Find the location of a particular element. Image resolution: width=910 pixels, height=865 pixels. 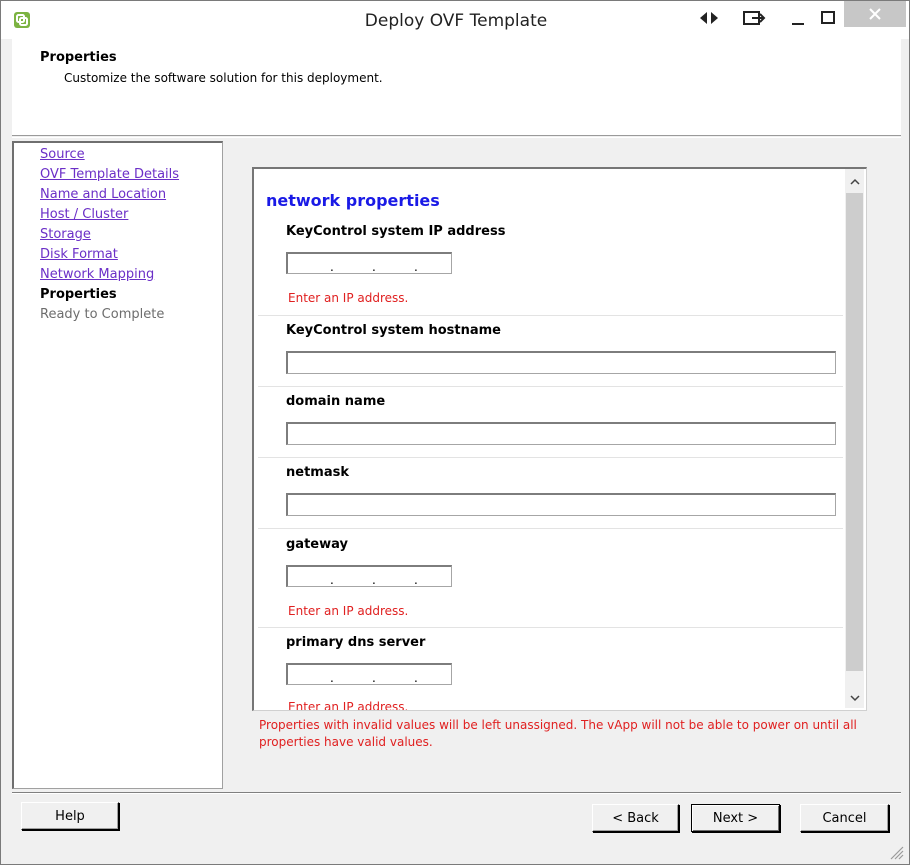

nav-step-source: Source is located at coordinates (62, 154).